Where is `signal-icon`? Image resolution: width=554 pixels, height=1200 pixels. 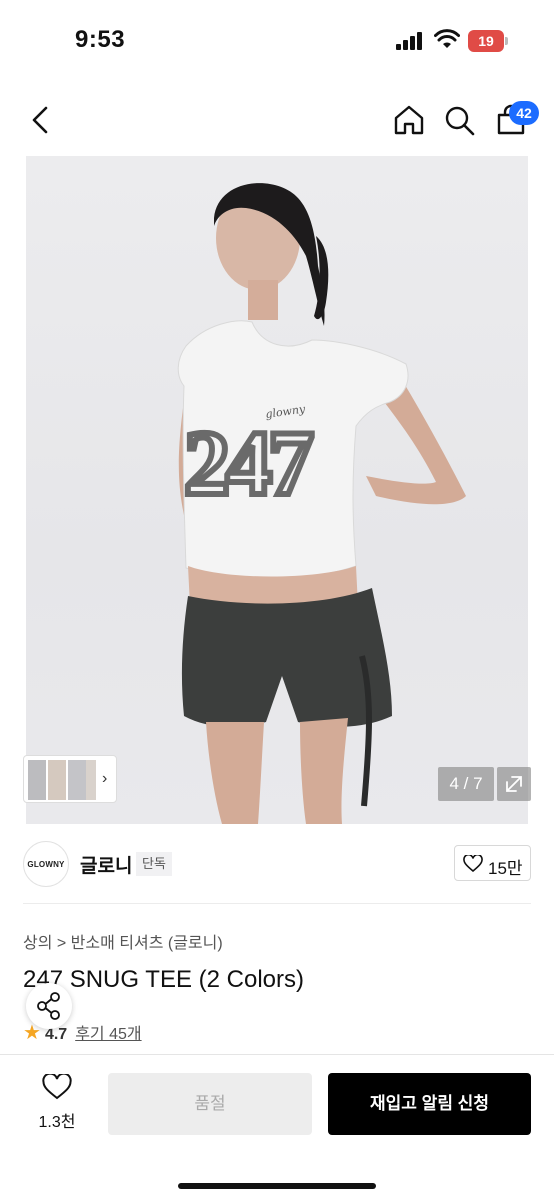 signal-icon is located at coordinates (410, 41).